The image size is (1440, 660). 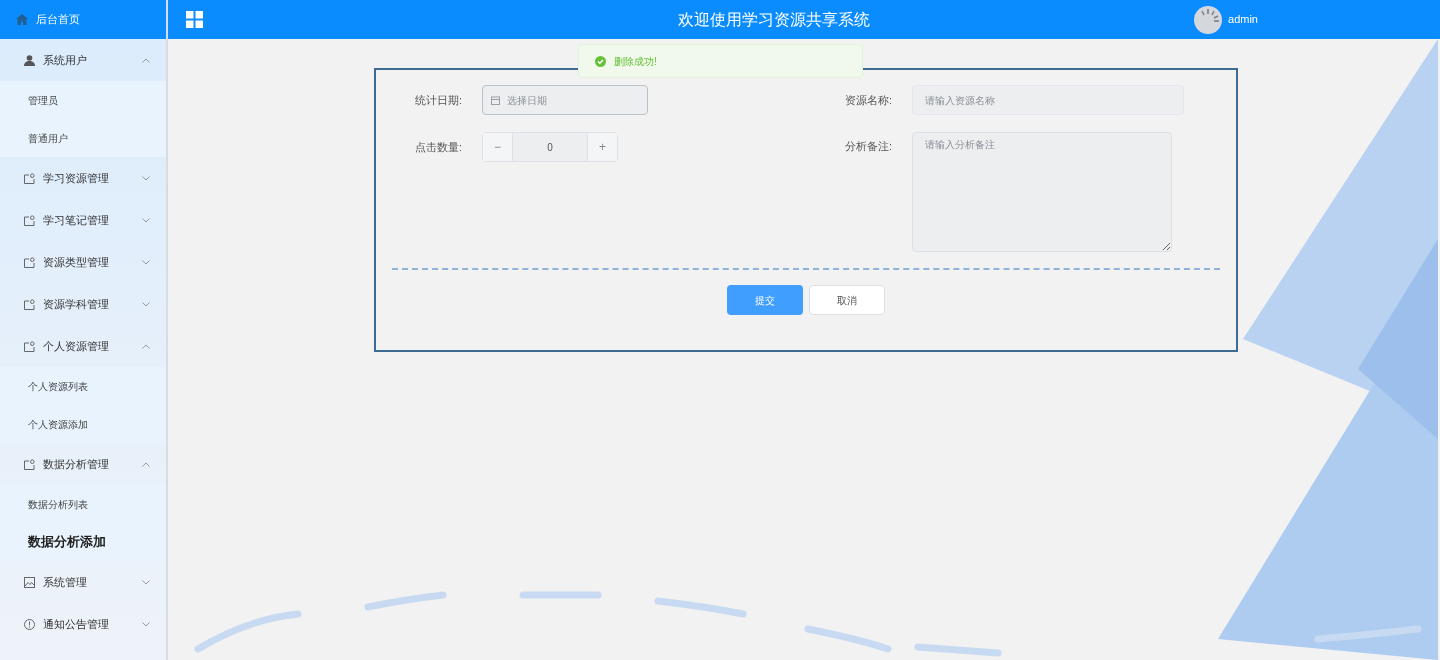 I want to click on field-label: 统计日期:, so click(x=438, y=100).